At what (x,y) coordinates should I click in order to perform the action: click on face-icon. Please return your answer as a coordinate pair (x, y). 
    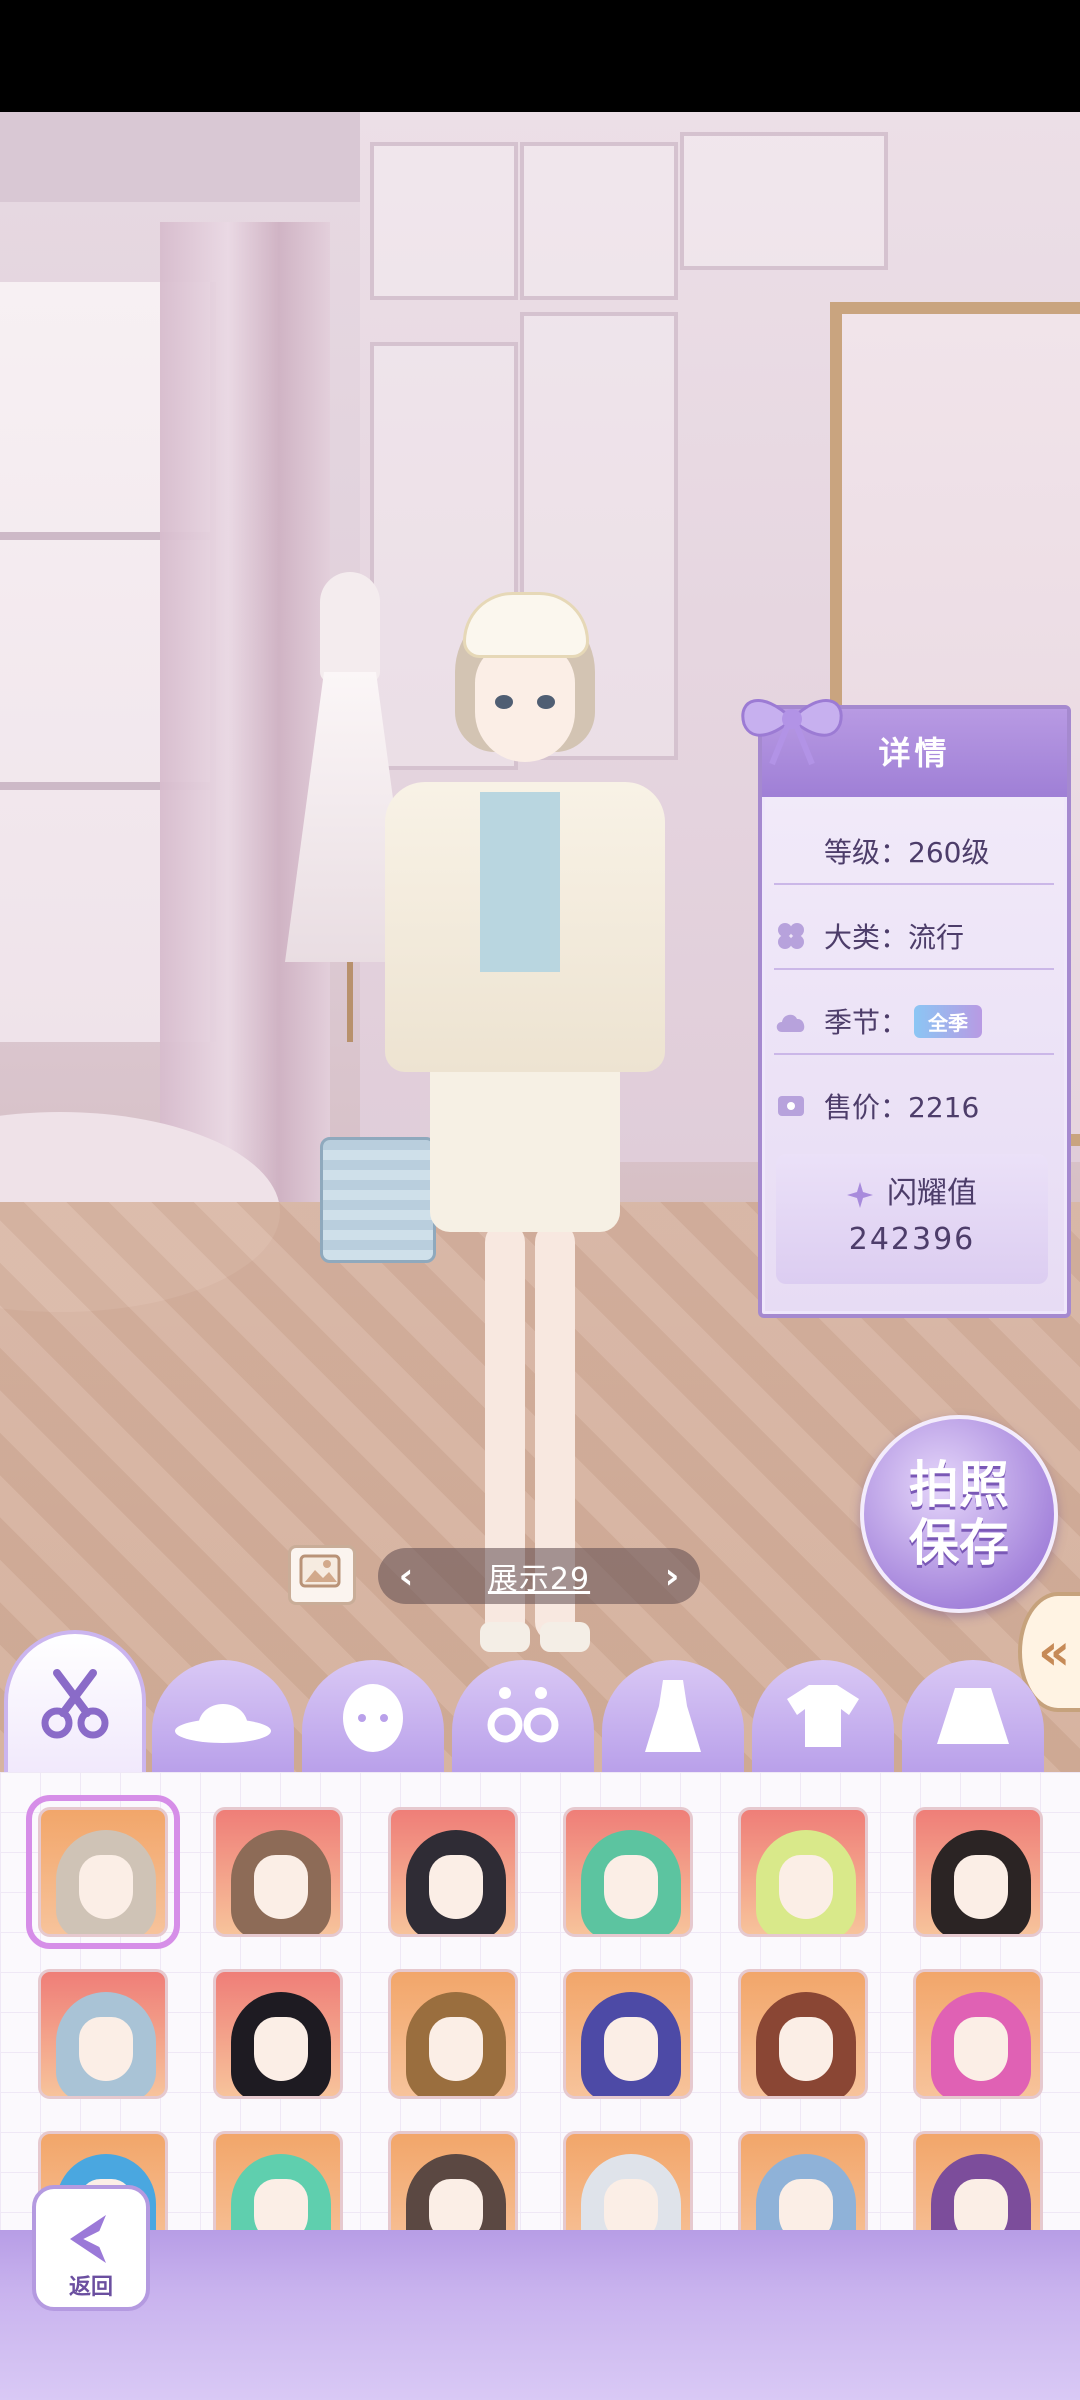
    Looking at the image, I should click on (373, 1718).